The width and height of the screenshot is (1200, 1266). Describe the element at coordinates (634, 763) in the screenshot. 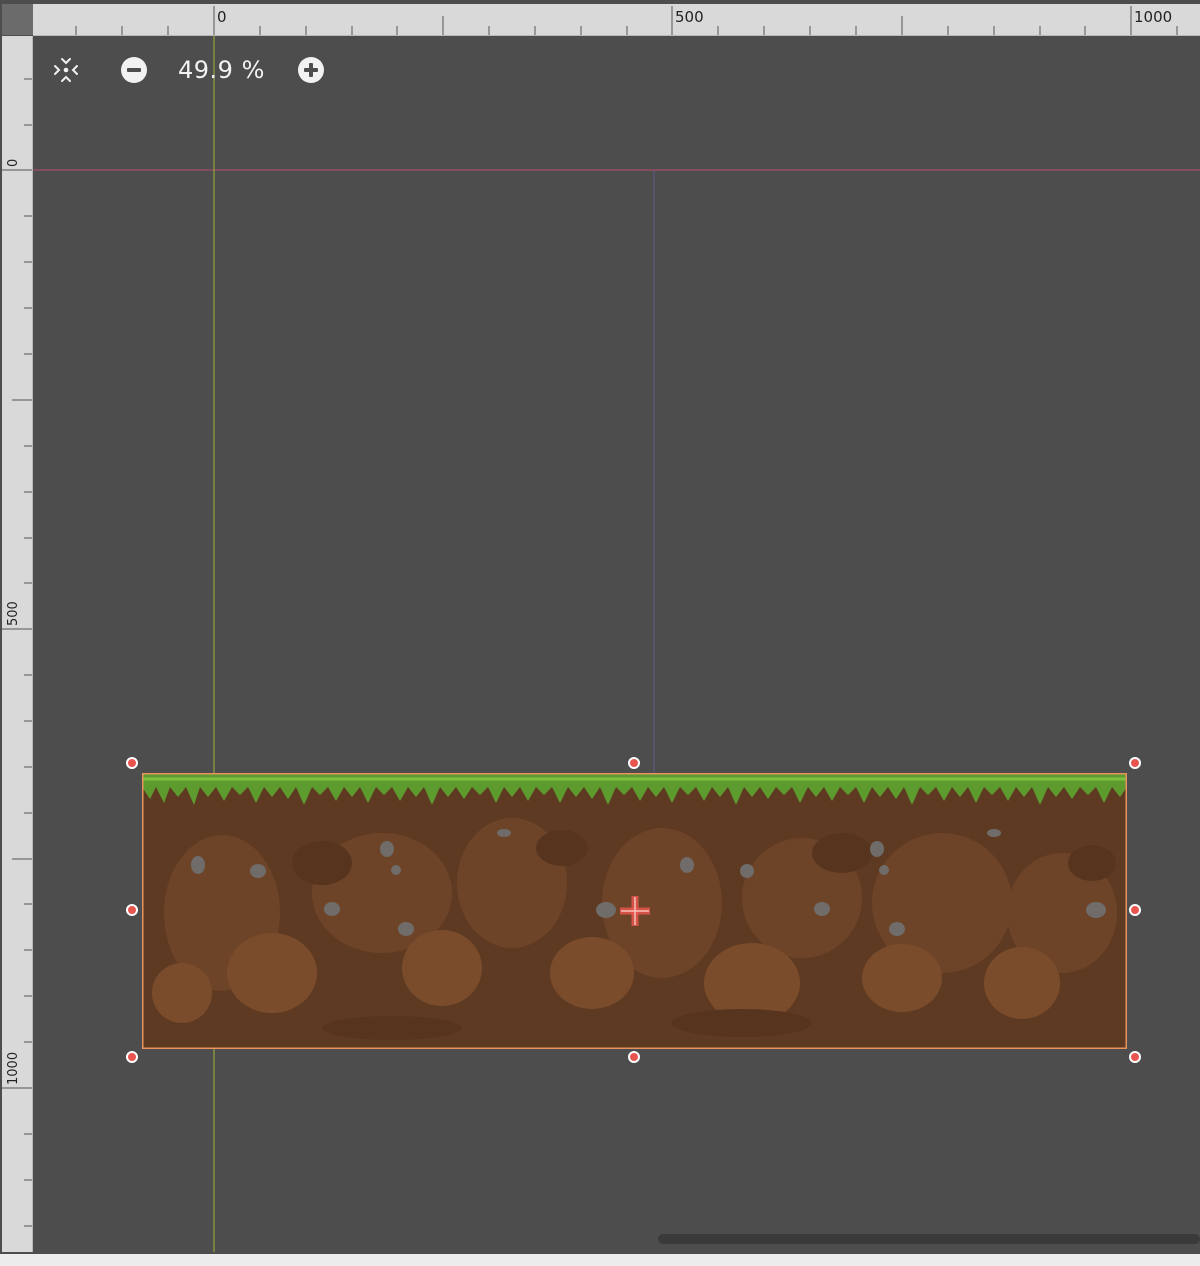

I see `resize-handle-top` at that location.